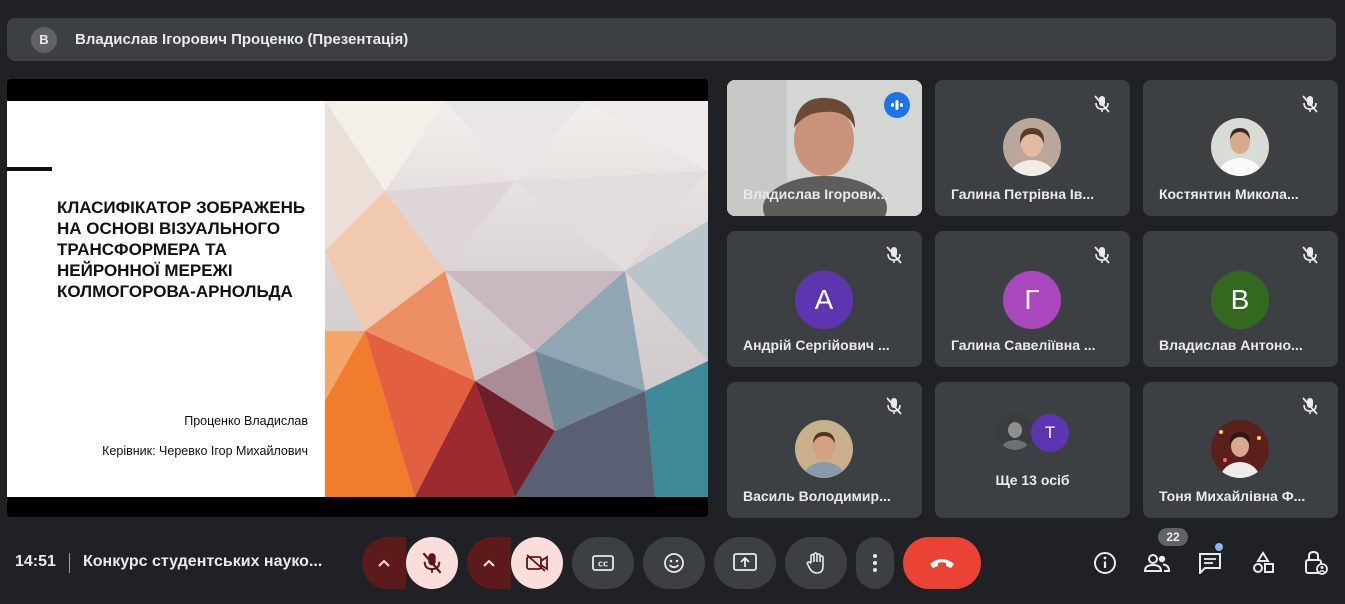 This screenshot has height=604, width=1345. I want to click on captions-button: CC, so click(603, 563).